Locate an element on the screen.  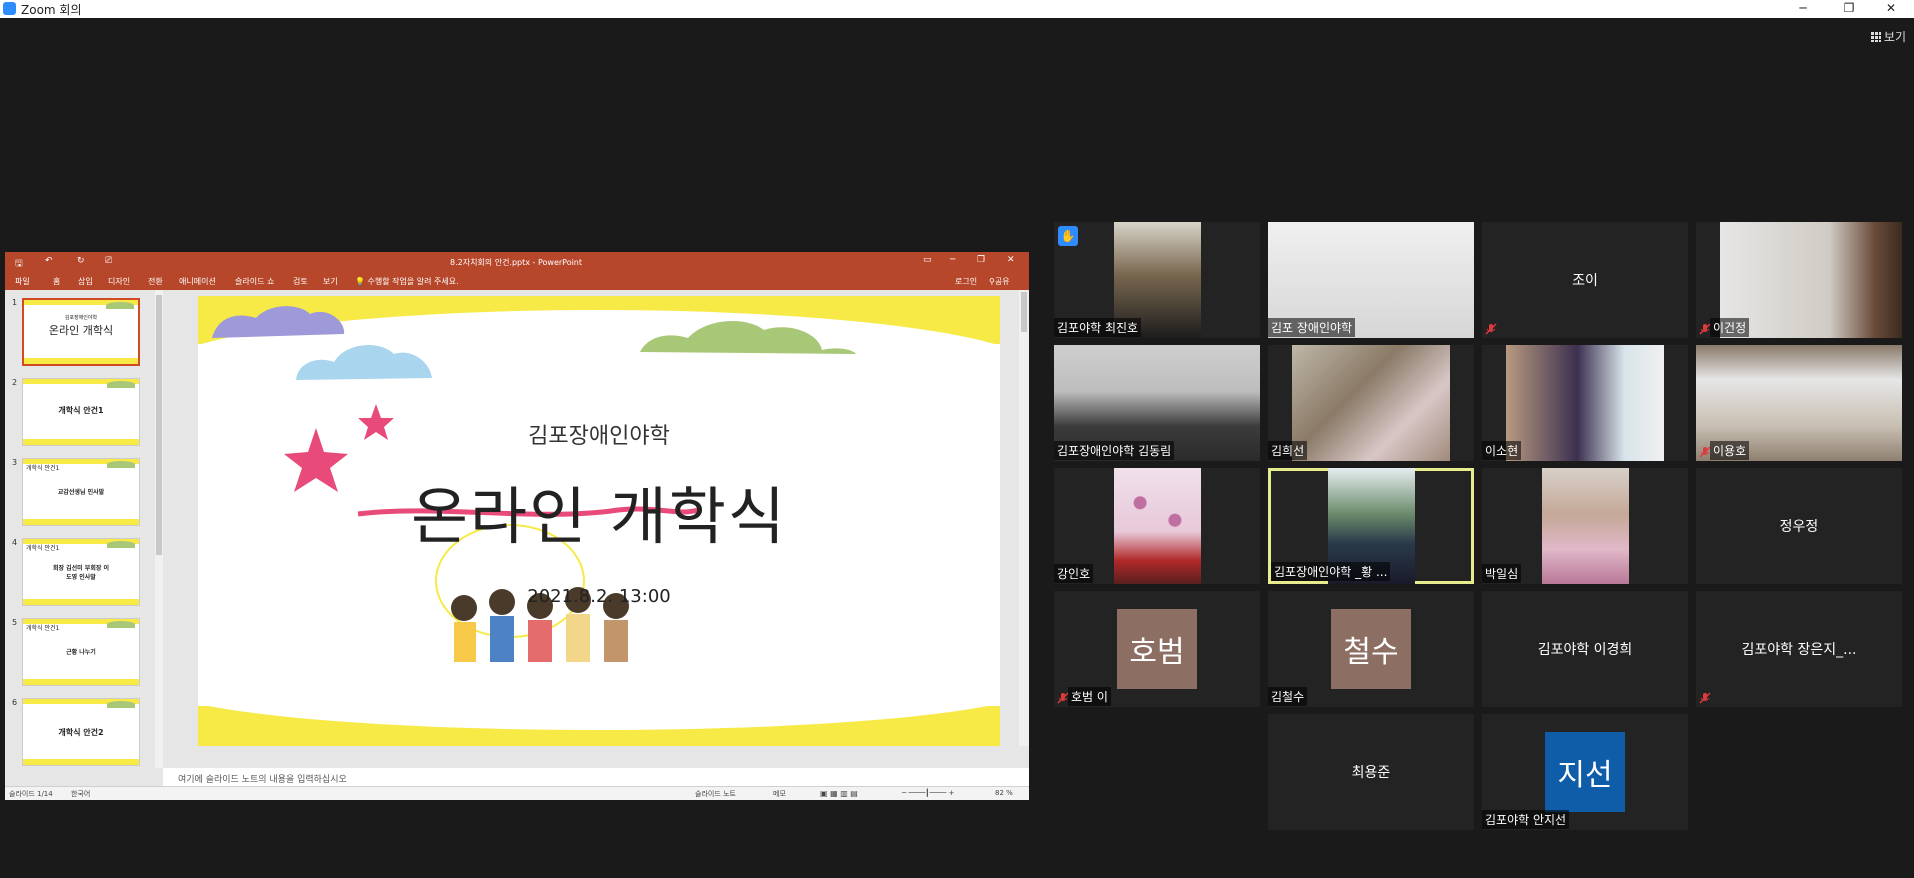
slide-thumbnail-4: 개학식 안건1 회장 김선미 부회장 이도영 인사말 is located at coordinates (81, 572).